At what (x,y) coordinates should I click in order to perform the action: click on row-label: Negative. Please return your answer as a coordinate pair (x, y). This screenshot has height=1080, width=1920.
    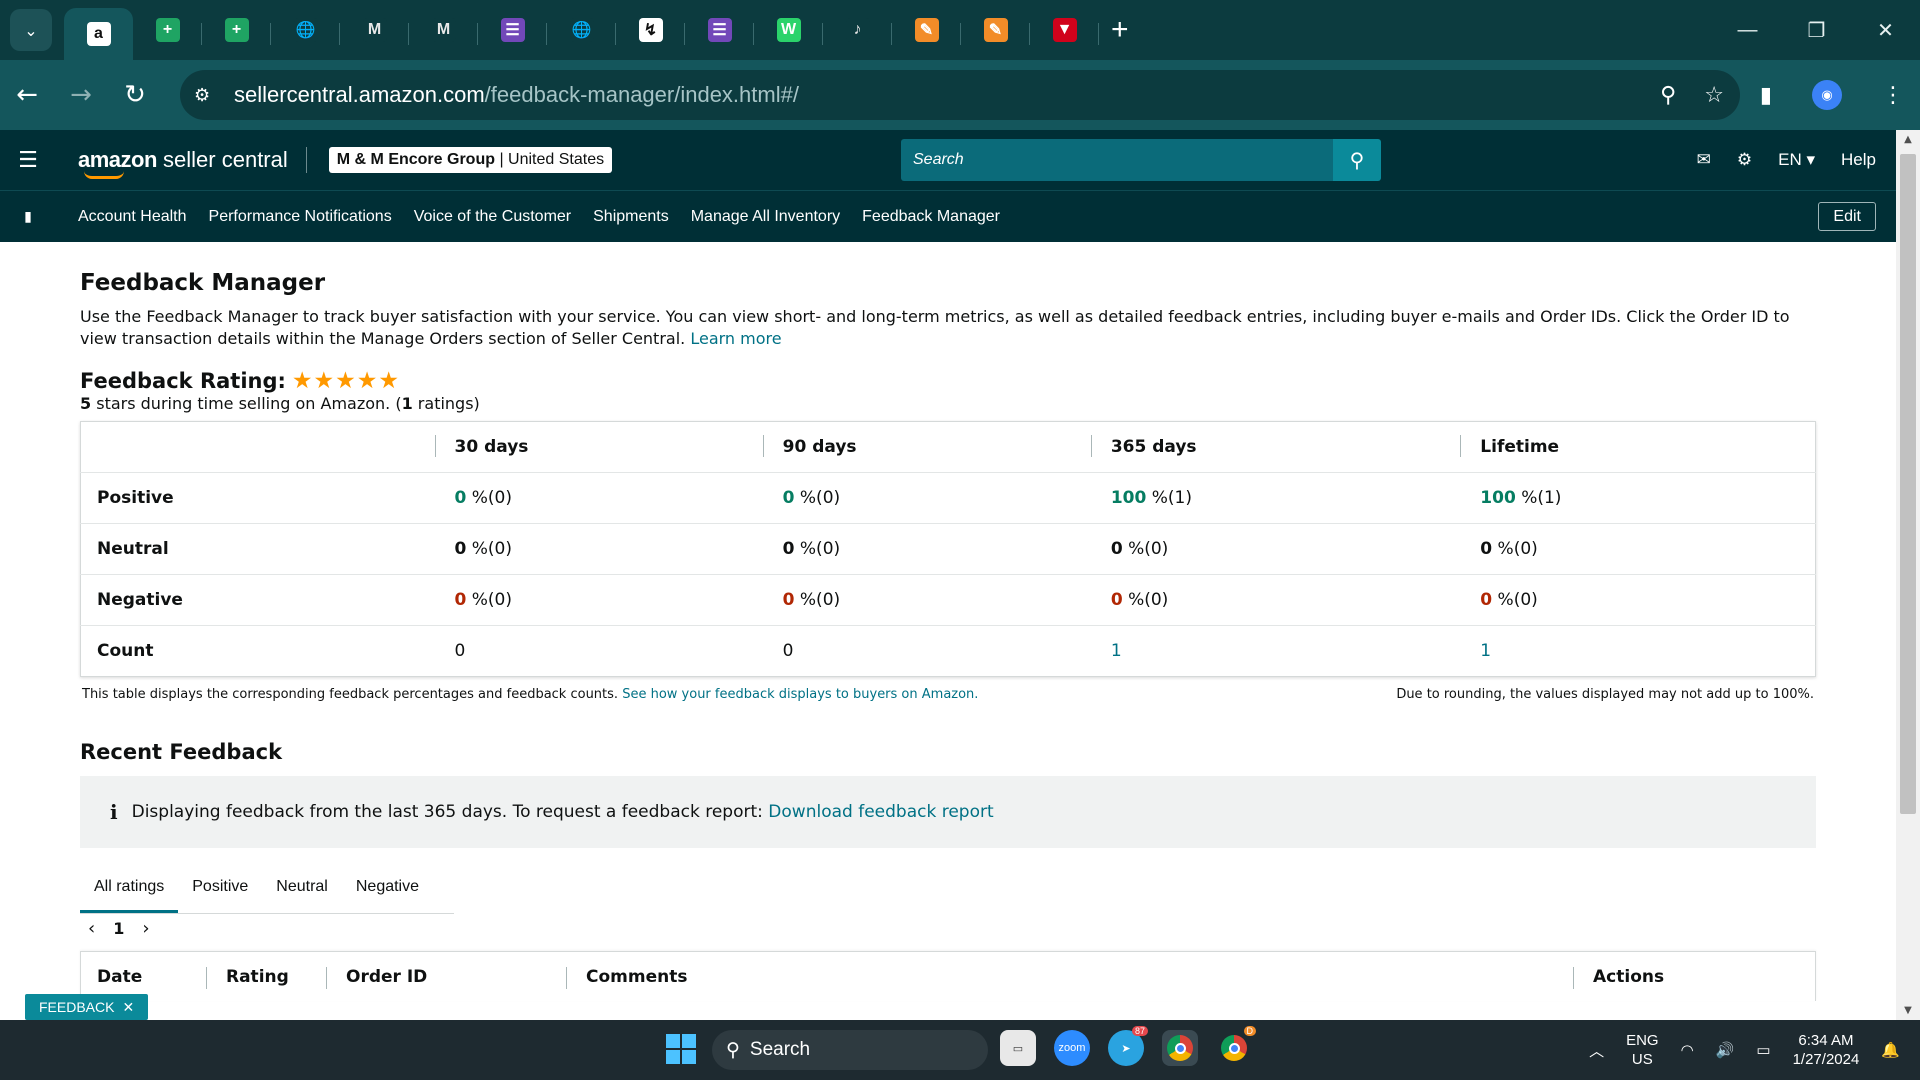
    Looking at the image, I should click on (257, 600).